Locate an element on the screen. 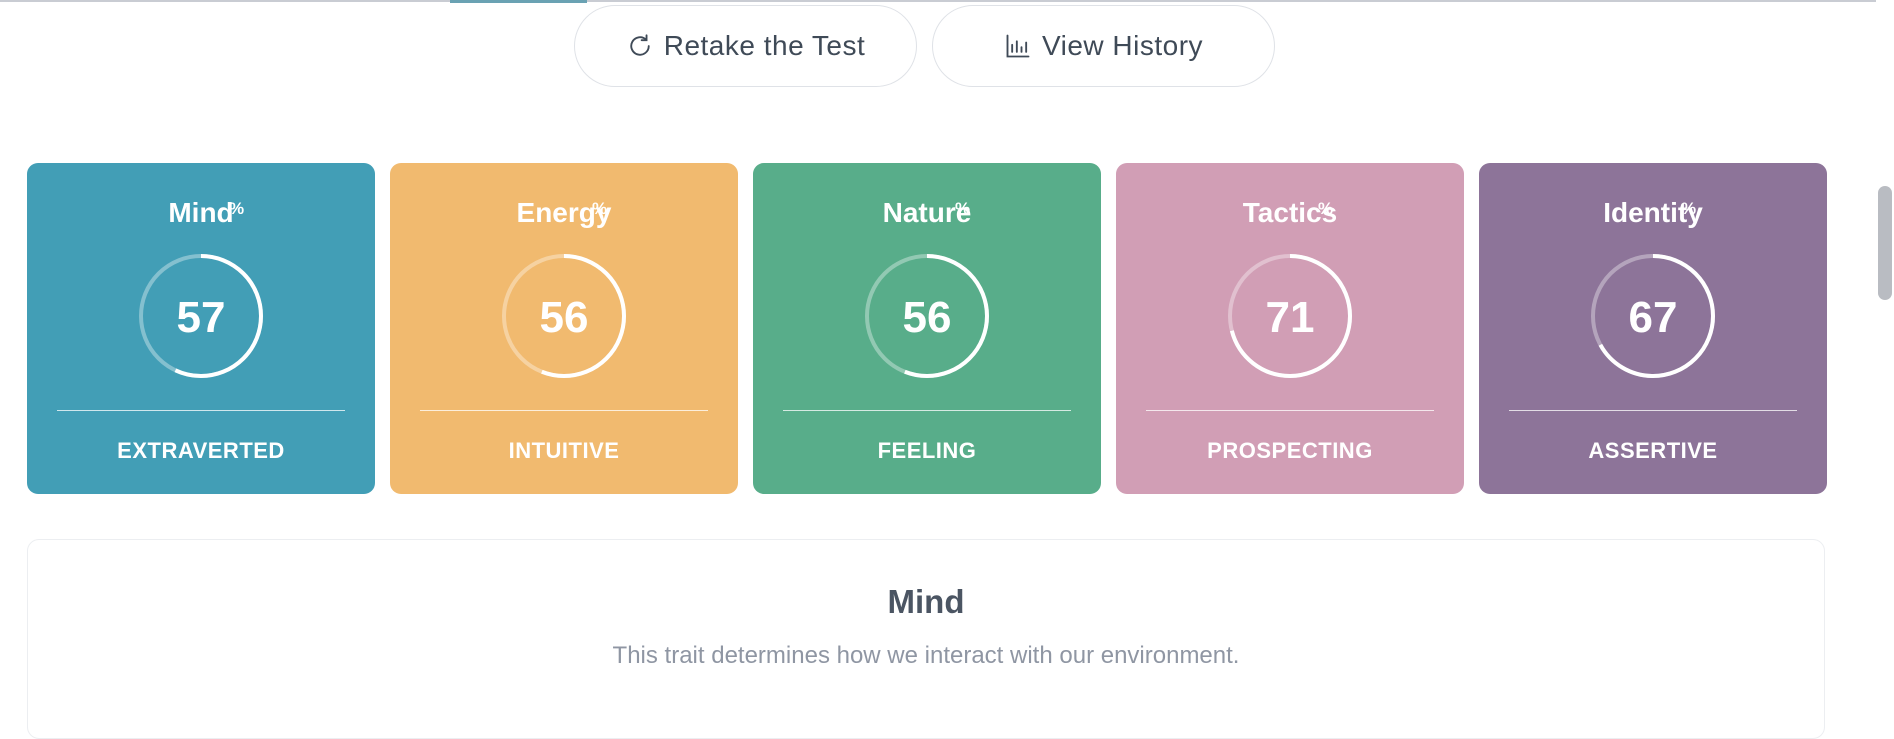 This screenshot has height=739, width=1894. view-history-button: View History is located at coordinates (1103, 46).